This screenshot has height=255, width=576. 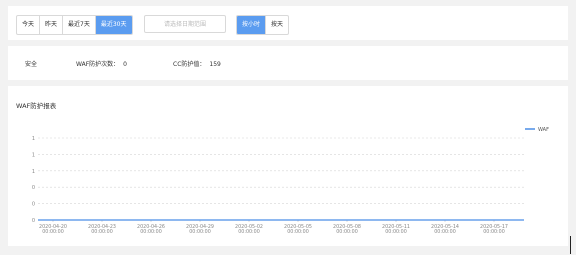 What do you see at coordinates (215, 64) in the screenshot?
I see `cc-value-value: 159` at bounding box center [215, 64].